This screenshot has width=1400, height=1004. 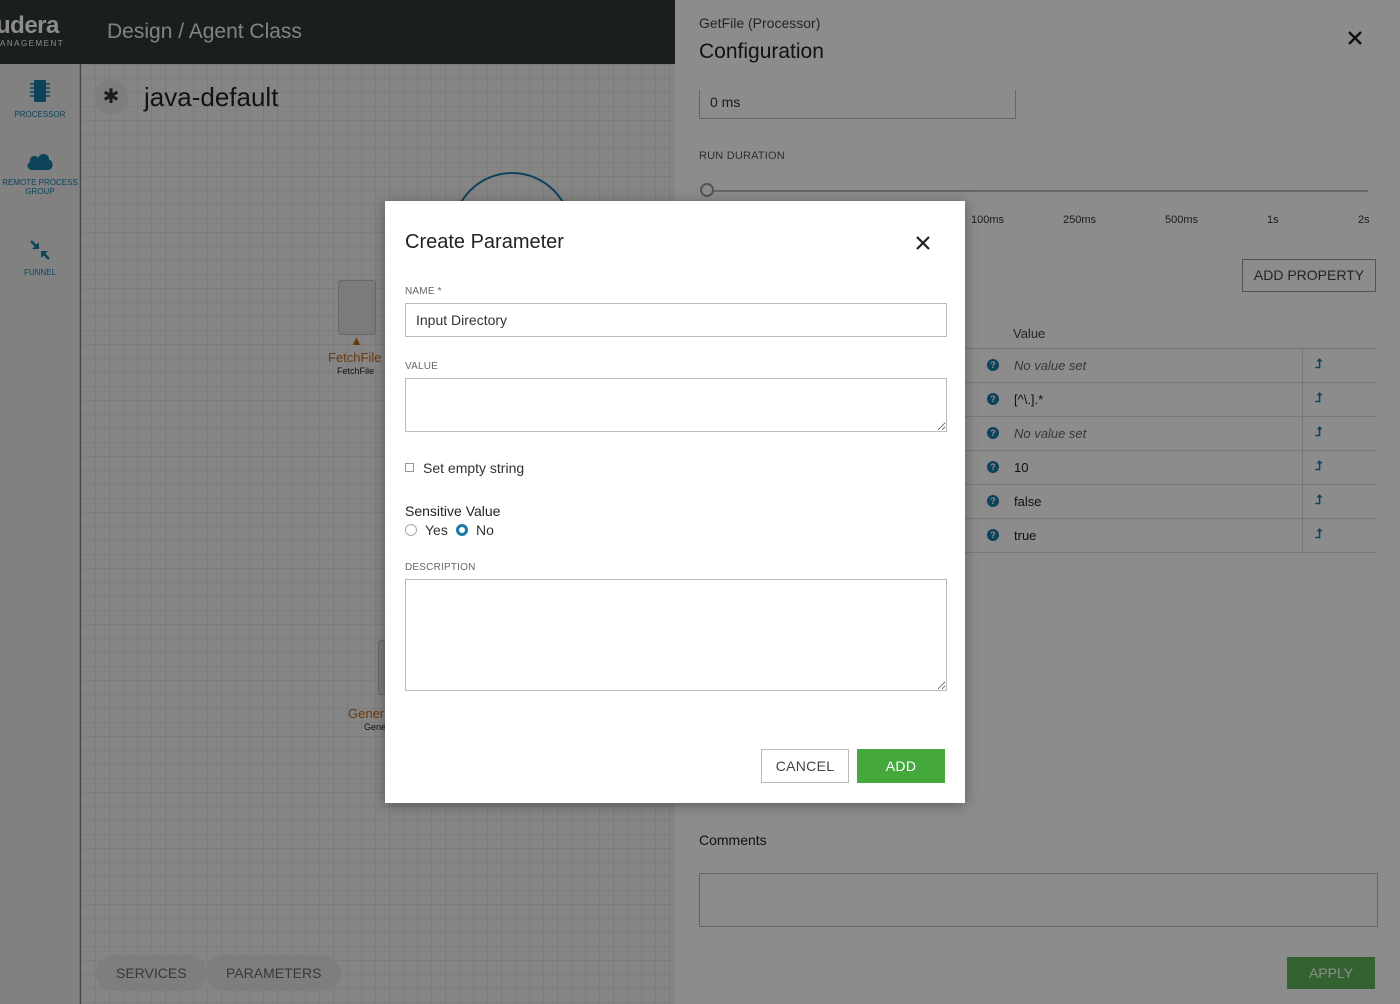 I want to click on description-textarea, so click(x=676, y=635).